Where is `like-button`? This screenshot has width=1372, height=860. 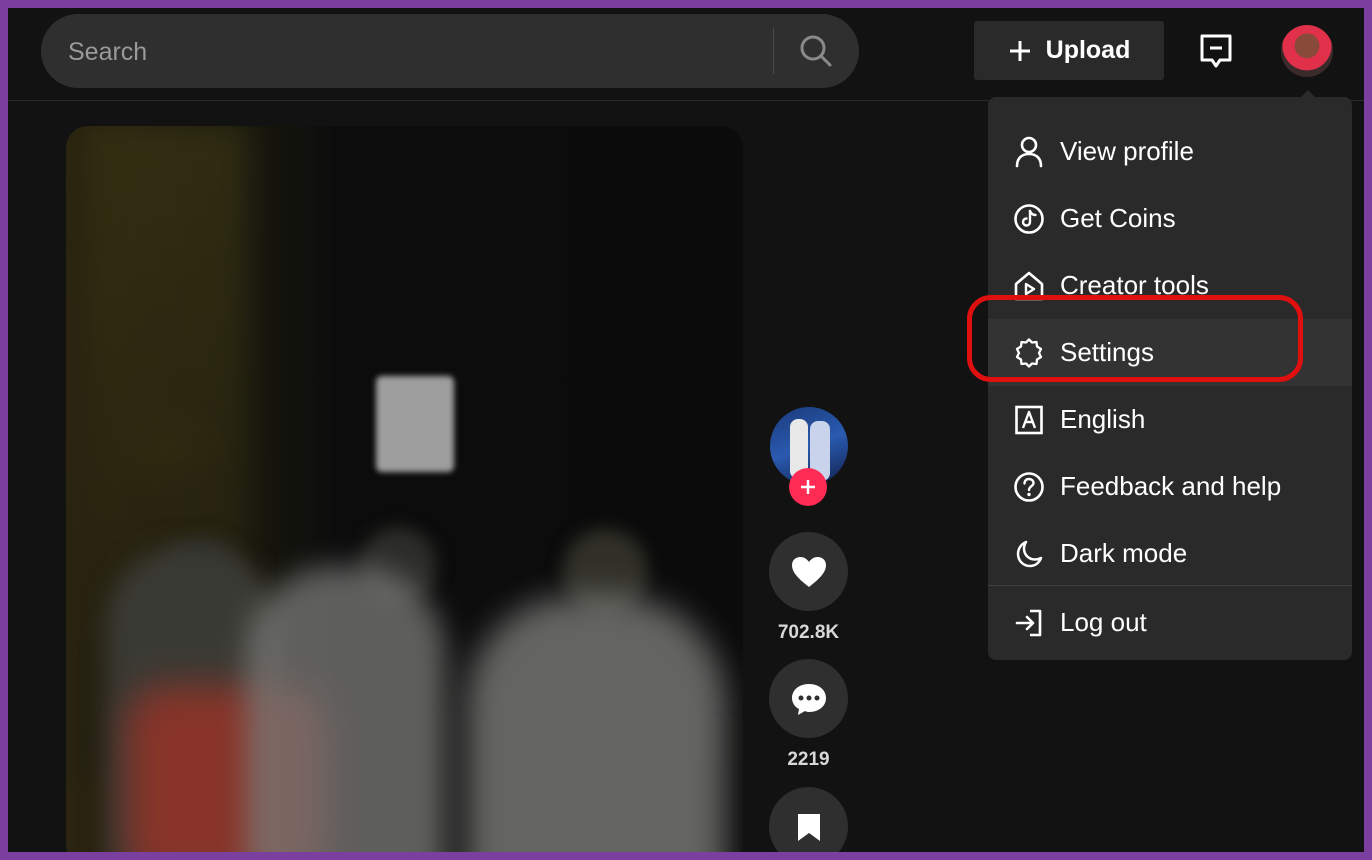 like-button is located at coordinates (808, 571).